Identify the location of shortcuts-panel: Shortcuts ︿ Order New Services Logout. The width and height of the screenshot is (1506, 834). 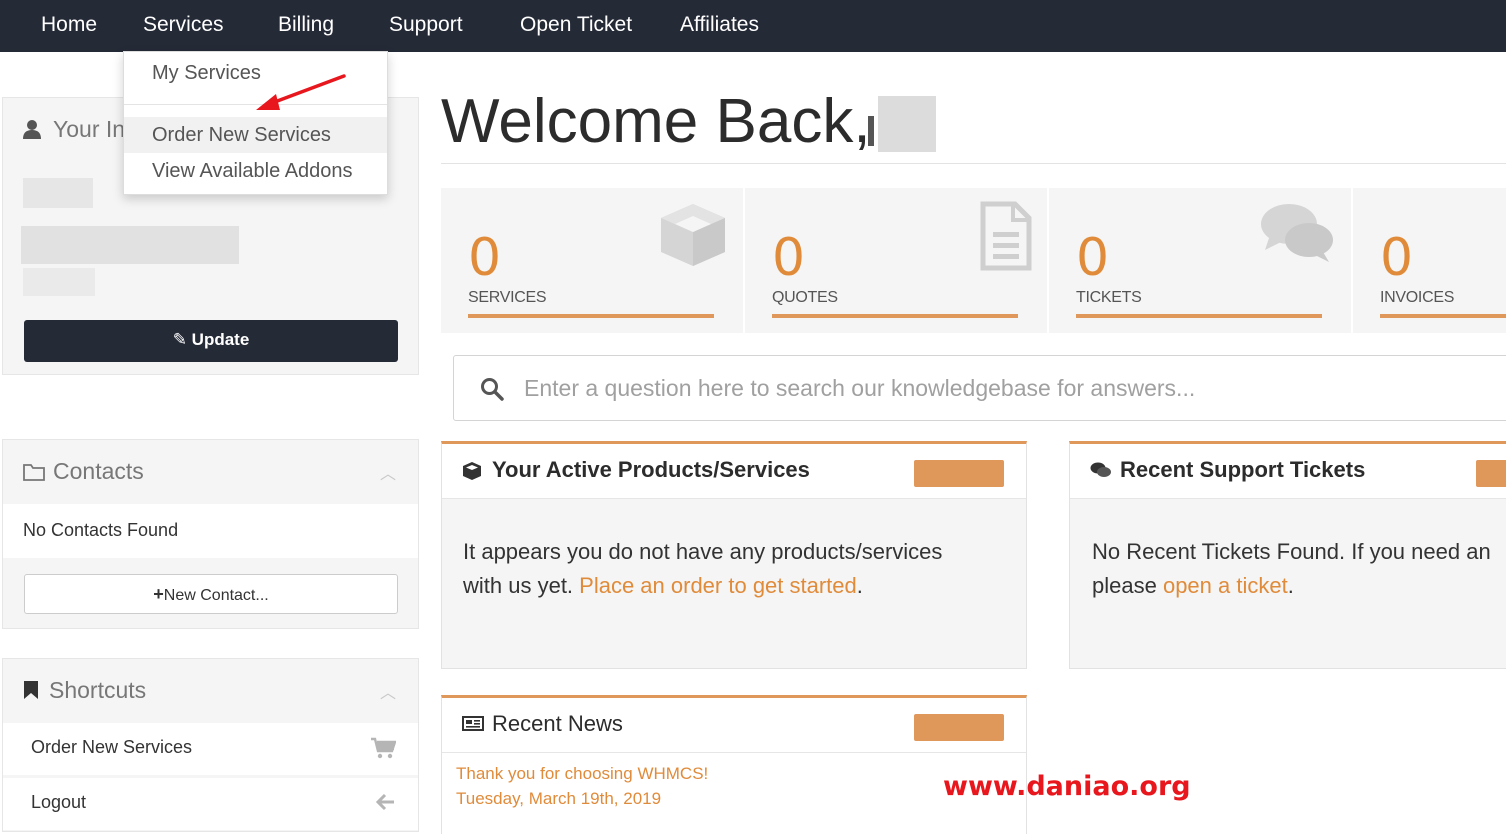
(210, 745).